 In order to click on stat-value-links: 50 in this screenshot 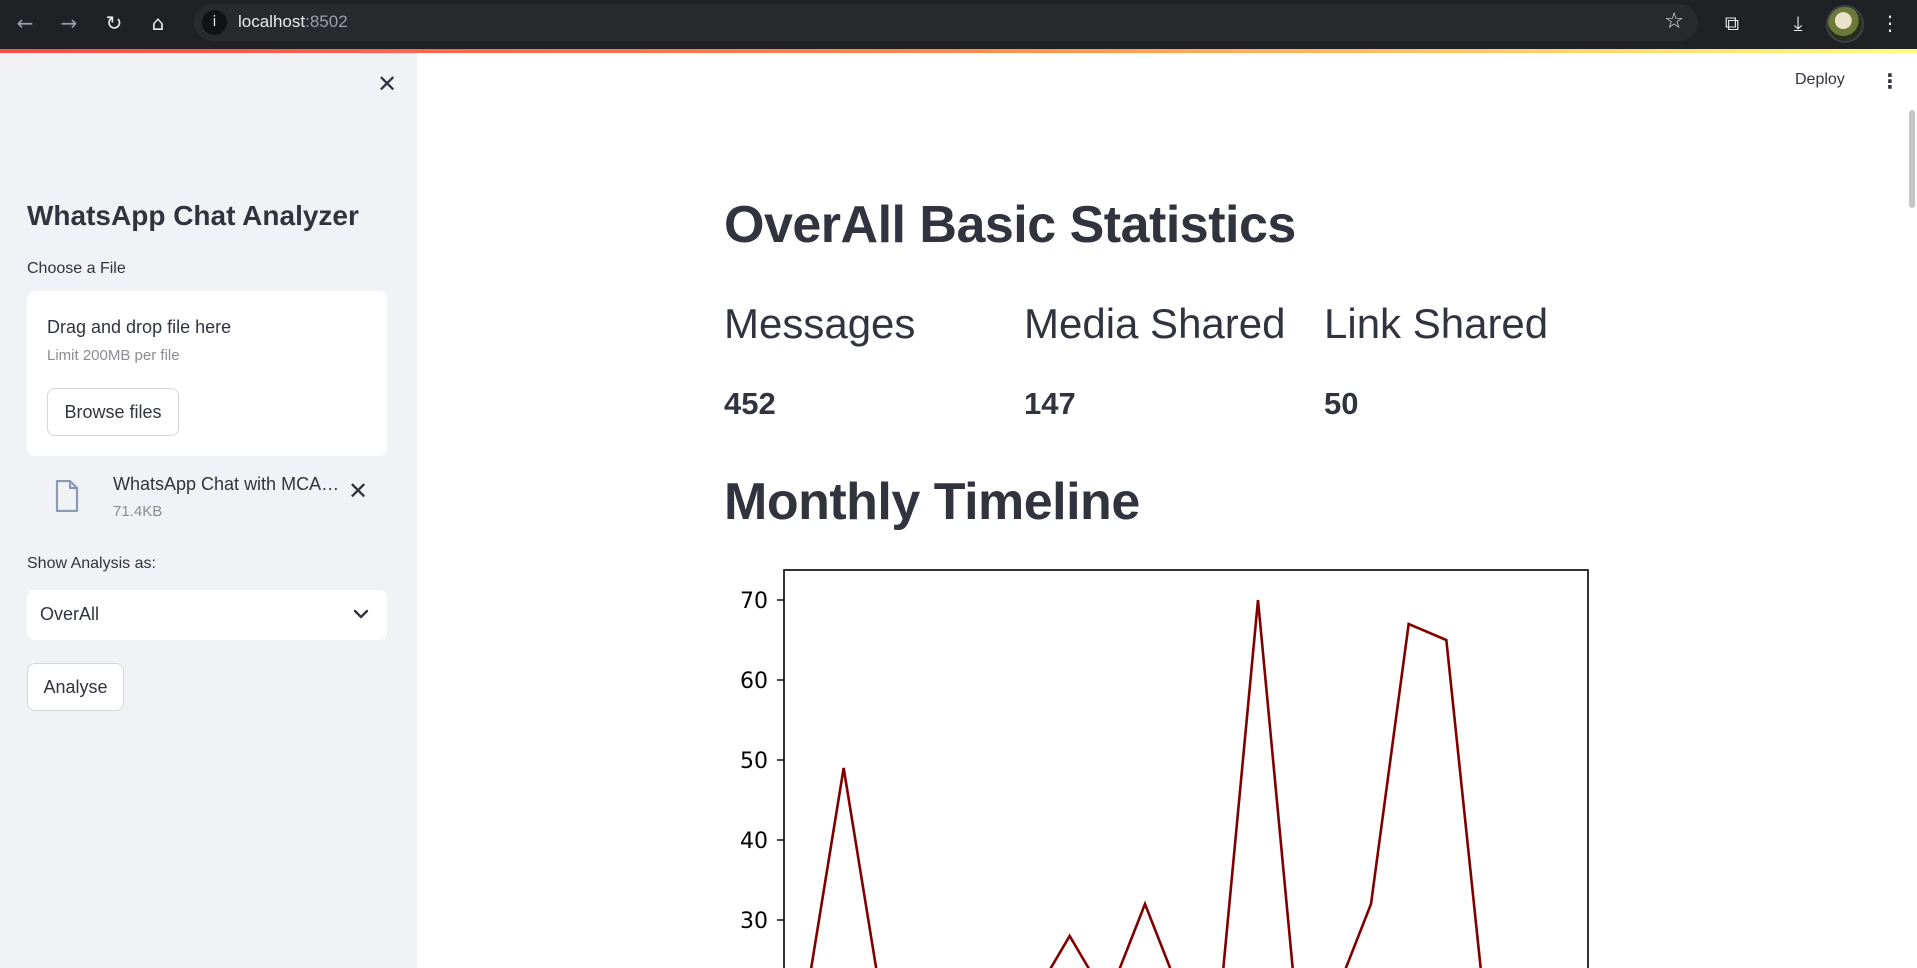, I will do `click(1341, 403)`.